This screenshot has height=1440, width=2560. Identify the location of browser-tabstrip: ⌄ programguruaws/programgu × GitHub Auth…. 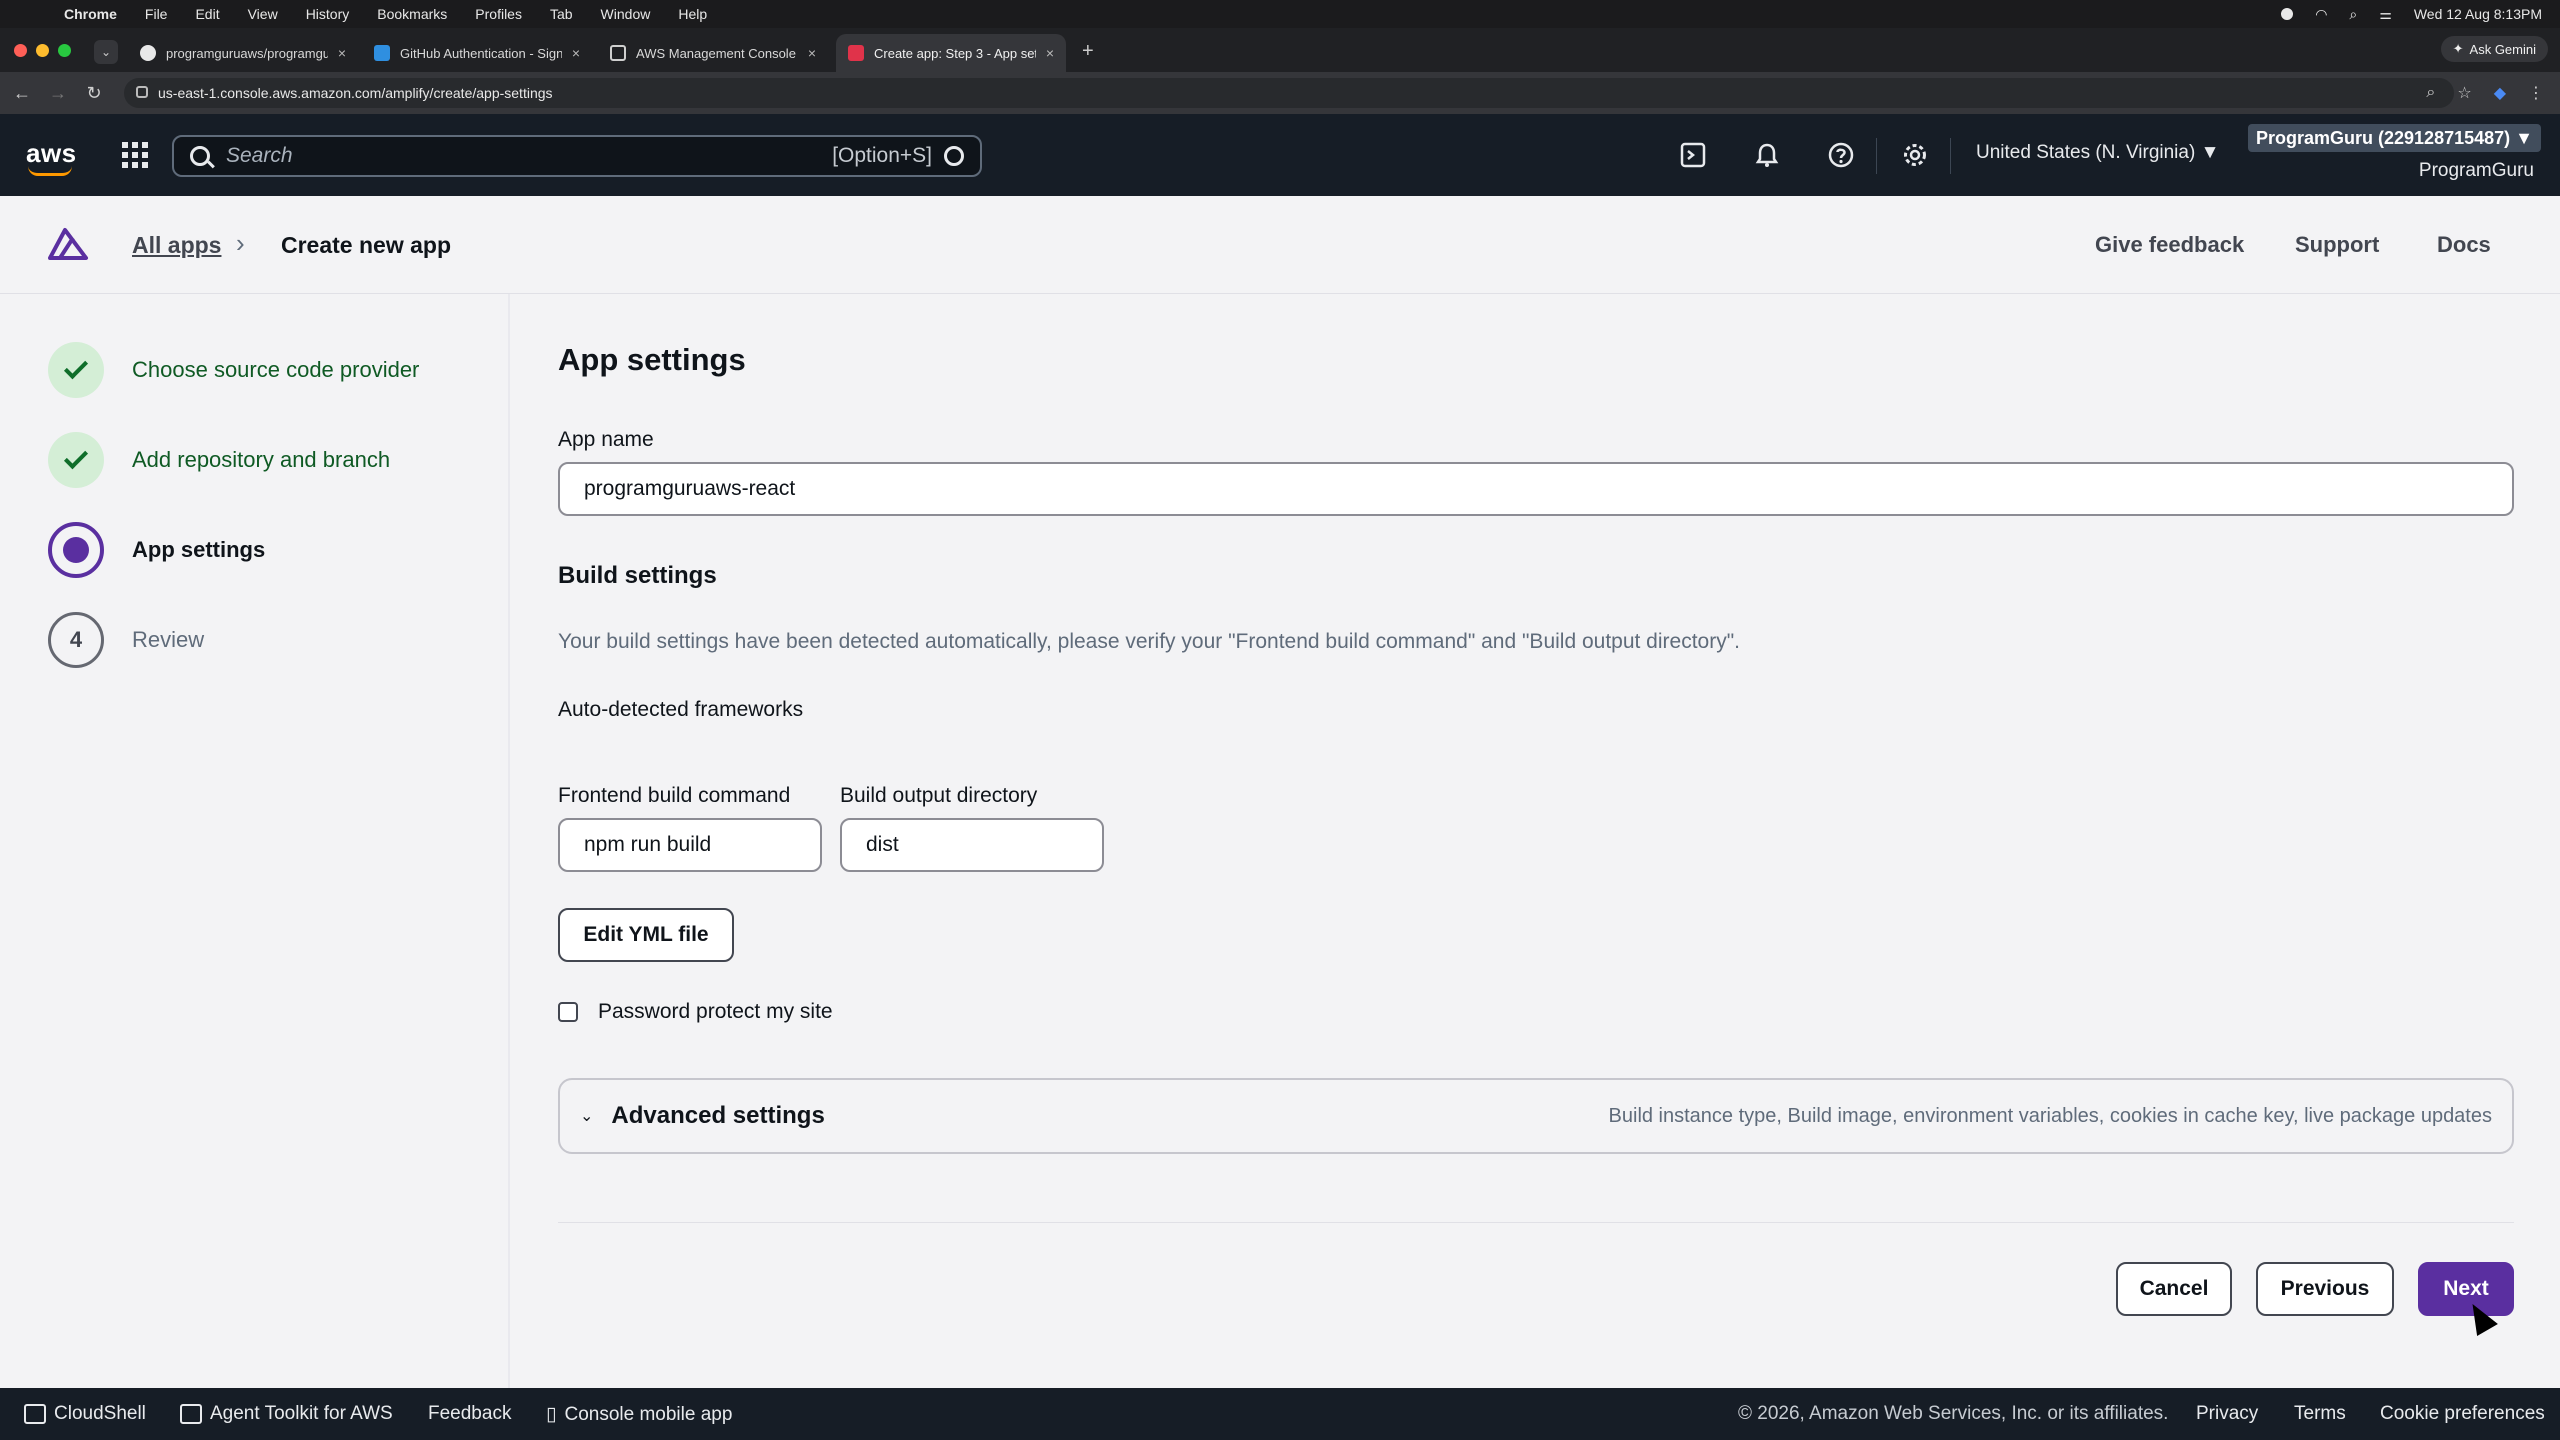
(1280, 50).